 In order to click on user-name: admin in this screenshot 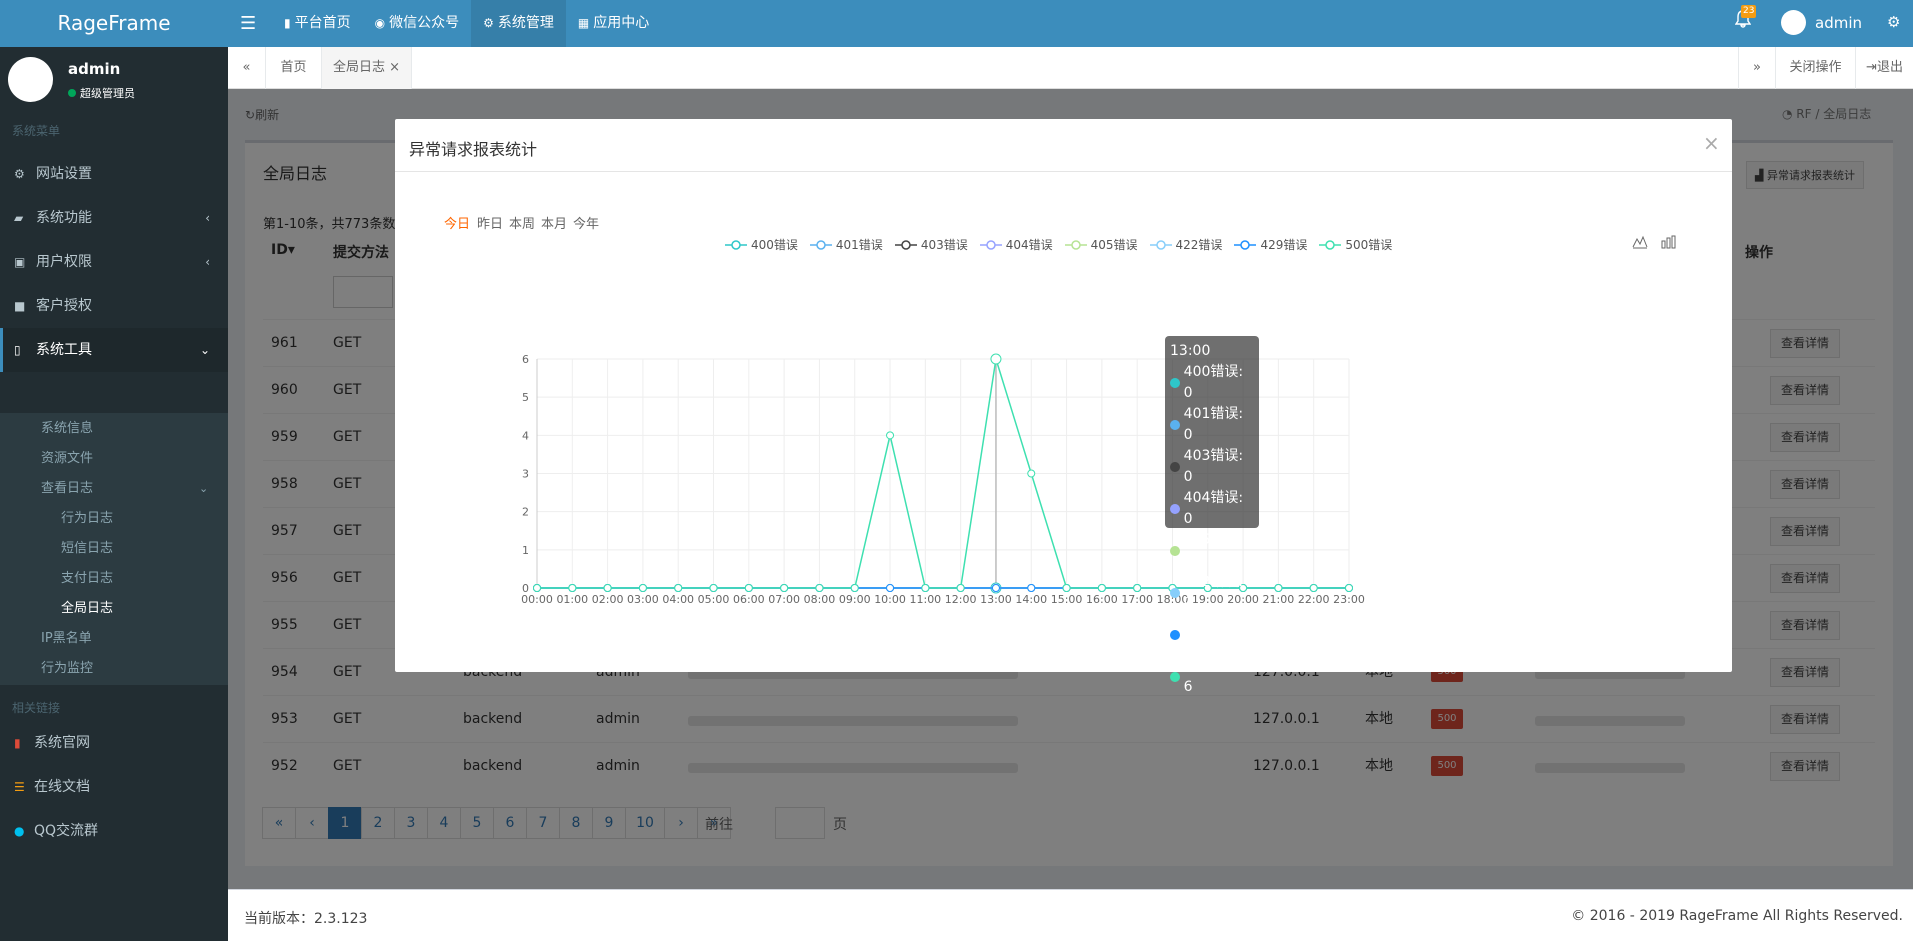, I will do `click(1838, 23)`.